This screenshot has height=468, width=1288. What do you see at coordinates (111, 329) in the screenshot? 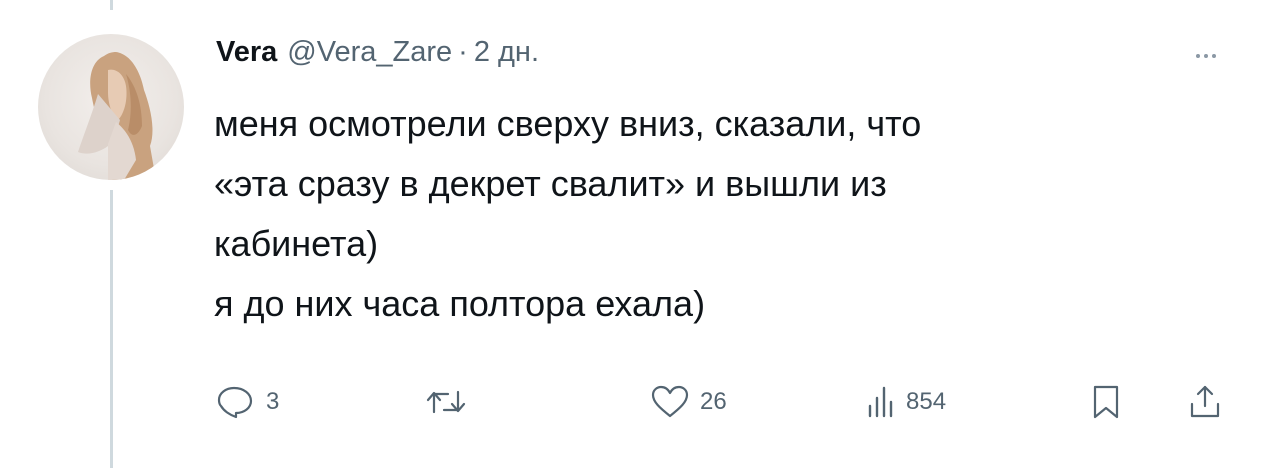
I see `thread-line` at bounding box center [111, 329].